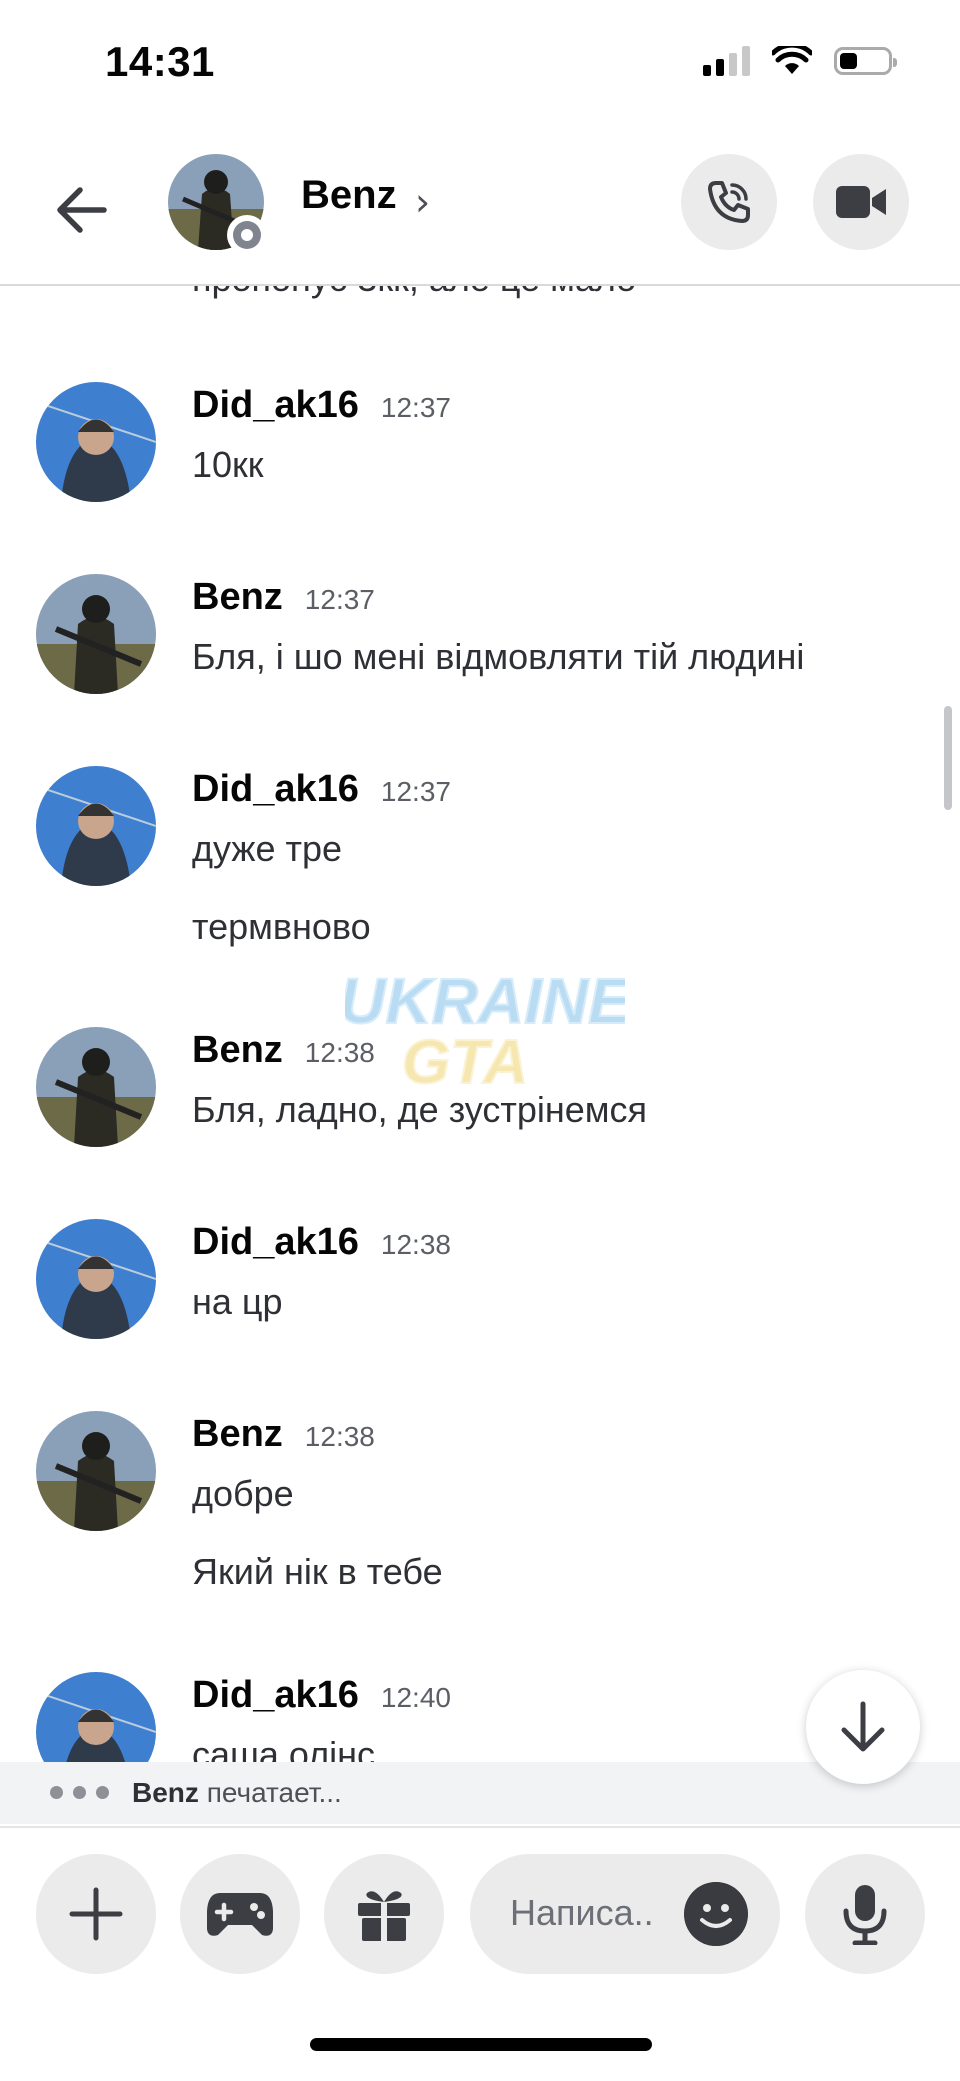  What do you see at coordinates (281, 926) in the screenshot?
I see `message-text: термвново` at bounding box center [281, 926].